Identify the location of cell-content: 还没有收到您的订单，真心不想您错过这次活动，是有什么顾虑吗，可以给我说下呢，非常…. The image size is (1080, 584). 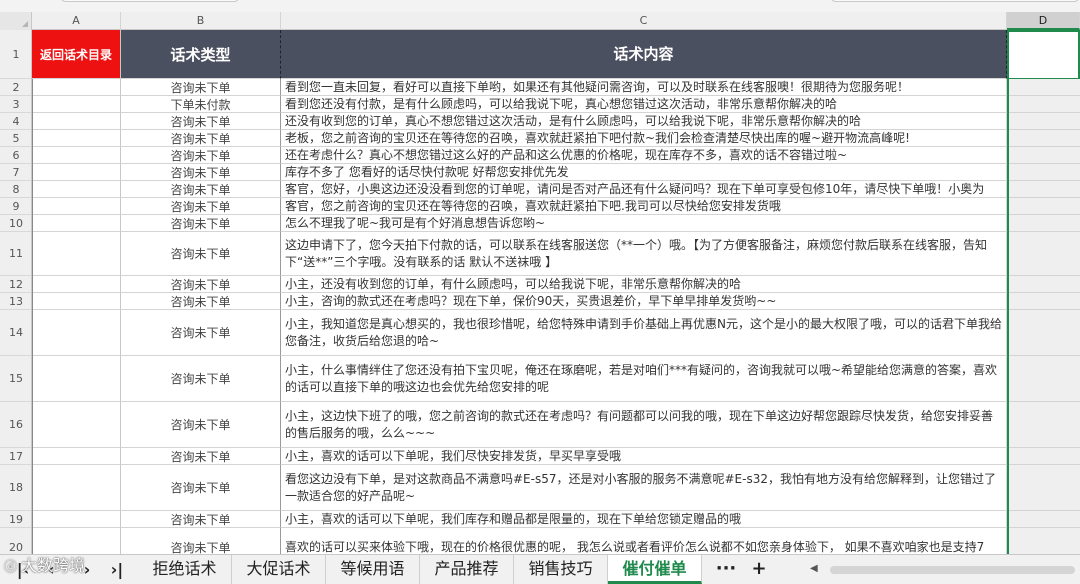
(644, 121).